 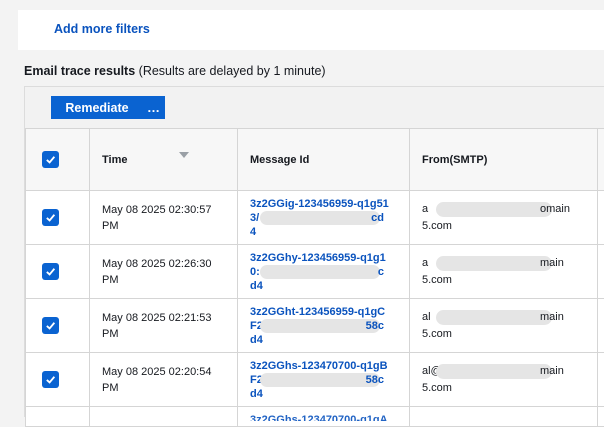 I want to click on message-id-line: 3/, so click(x=254, y=218).